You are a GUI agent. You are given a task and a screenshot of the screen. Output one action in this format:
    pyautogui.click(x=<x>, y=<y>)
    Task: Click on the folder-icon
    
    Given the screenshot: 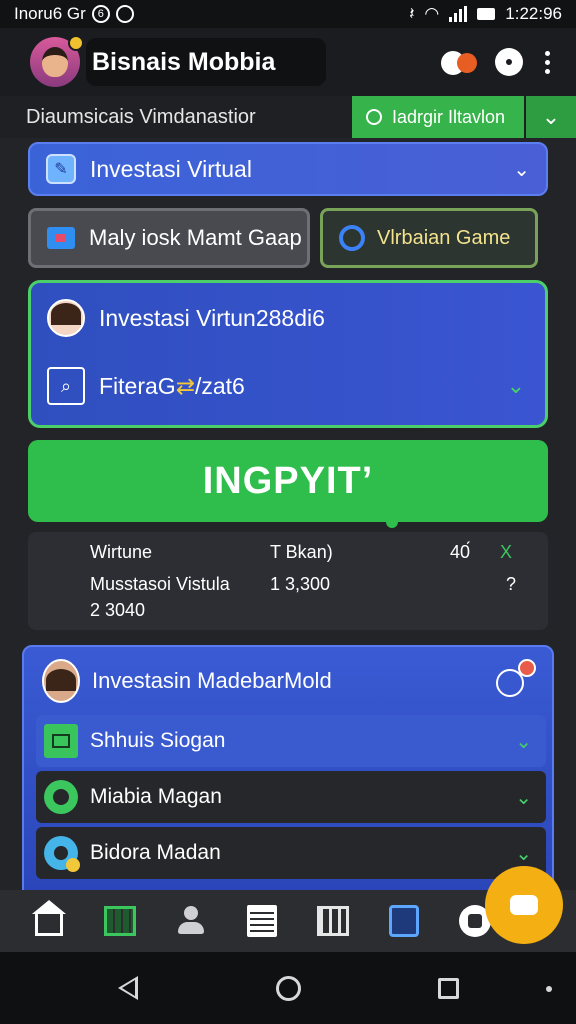 What is the action you would take?
    pyautogui.click(x=61, y=741)
    